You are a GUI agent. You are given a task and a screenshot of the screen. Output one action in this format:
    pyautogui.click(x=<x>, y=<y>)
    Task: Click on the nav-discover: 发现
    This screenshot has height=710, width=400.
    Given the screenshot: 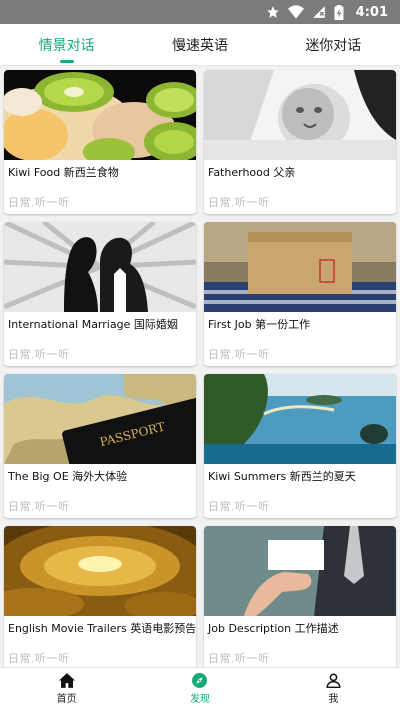 What is the action you would take?
    pyautogui.click(x=199, y=689)
    